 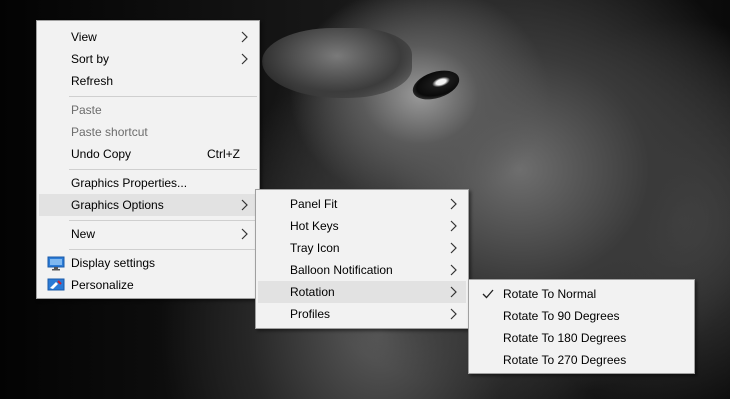 What do you see at coordinates (315, 248) in the screenshot?
I see `menu-item-tray-icon-label: Tray Icon` at bounding box center [315, 248].